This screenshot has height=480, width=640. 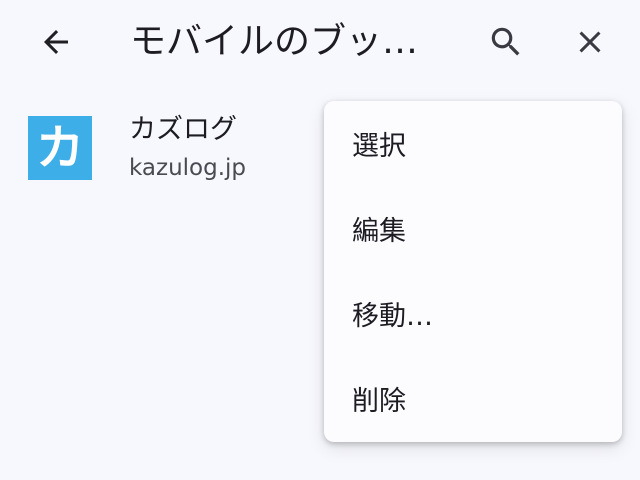 What do you see at coordinates (473, 147) in the screenshot?
I see `menu-item-select: 選択` at bounding box center [473, 147].